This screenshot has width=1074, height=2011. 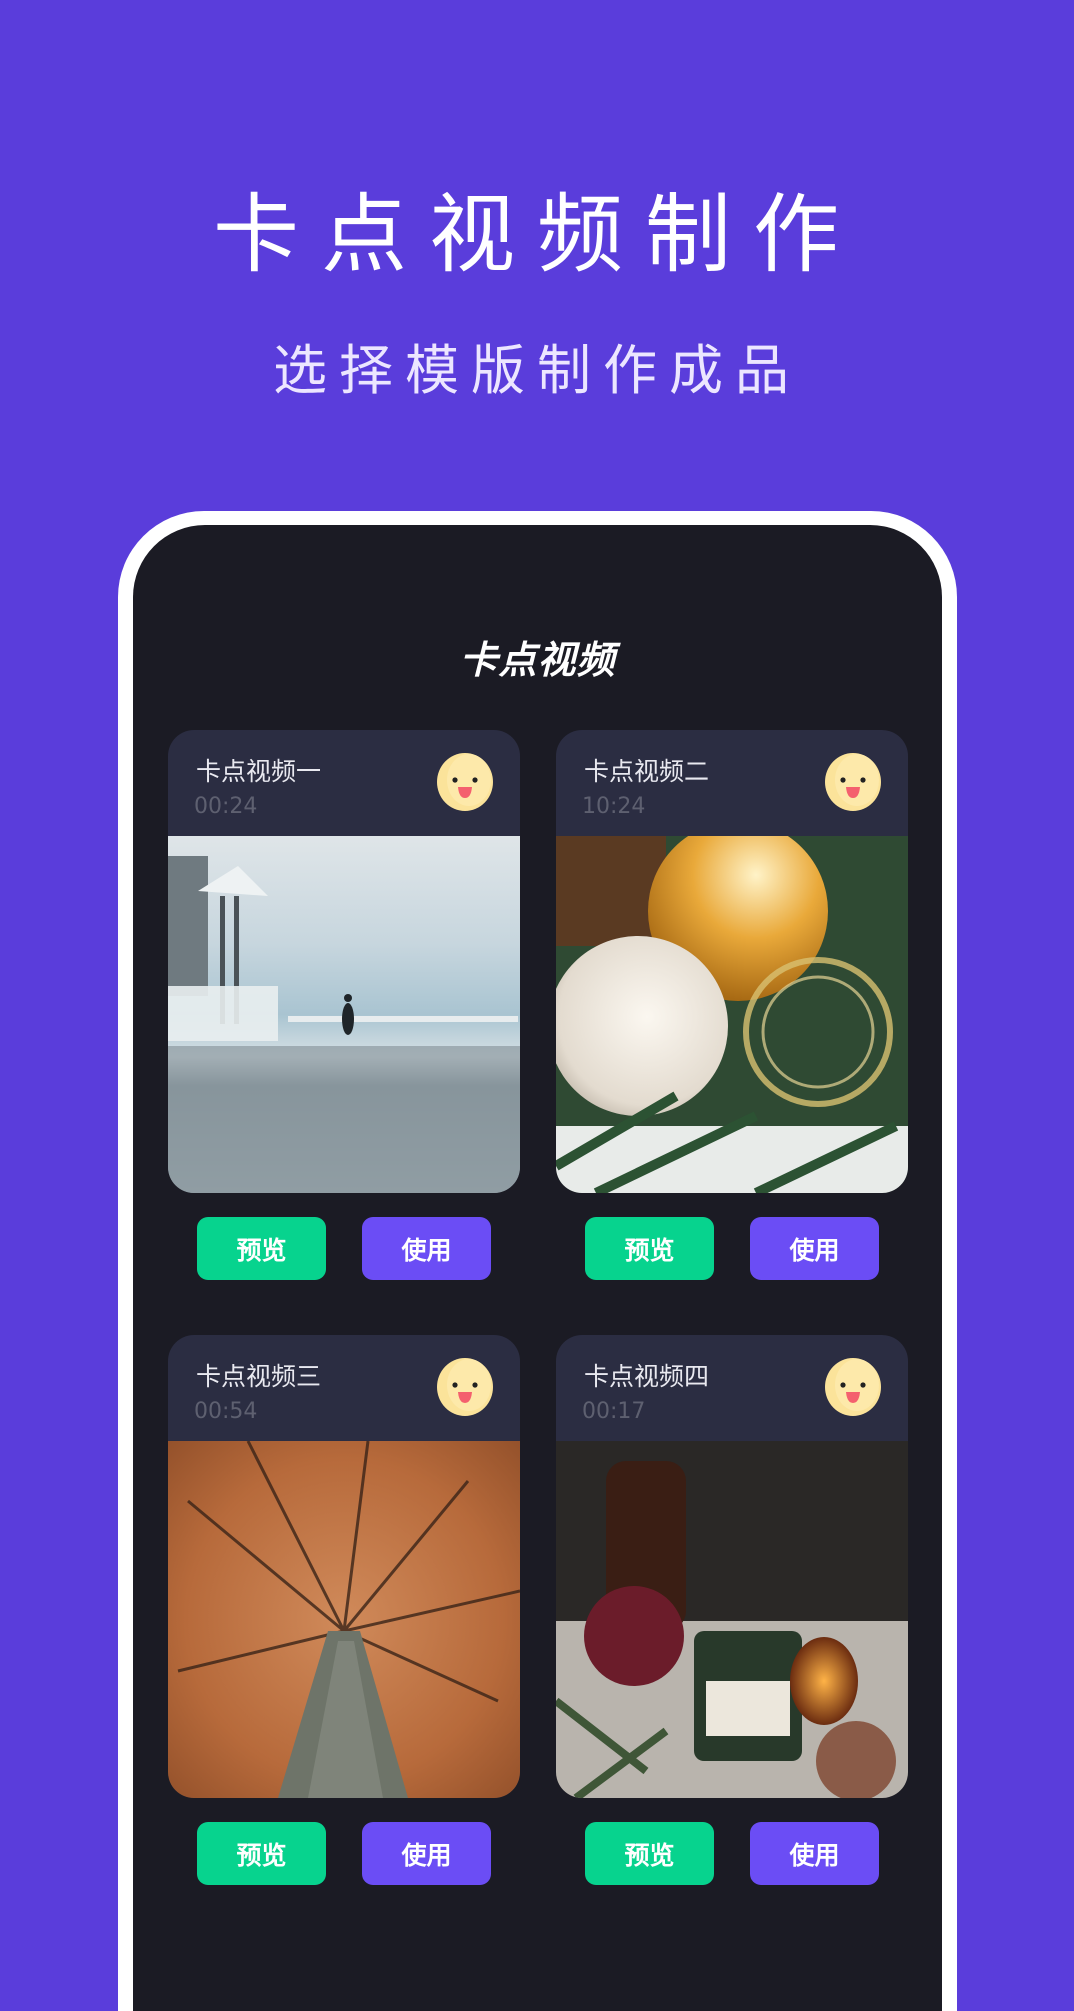 I want to click on card-duration: 00:24, so click(x=226, y=806).